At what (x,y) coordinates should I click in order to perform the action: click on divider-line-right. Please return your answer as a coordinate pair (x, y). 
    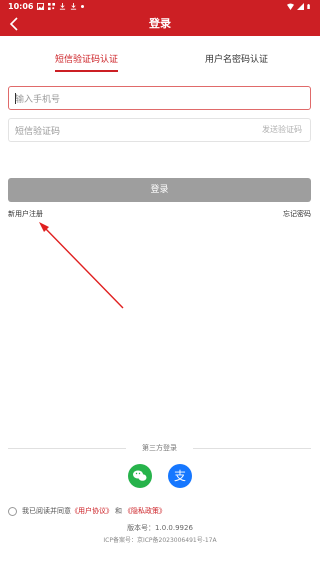
    Looking at the image, I should click on (252, 448).